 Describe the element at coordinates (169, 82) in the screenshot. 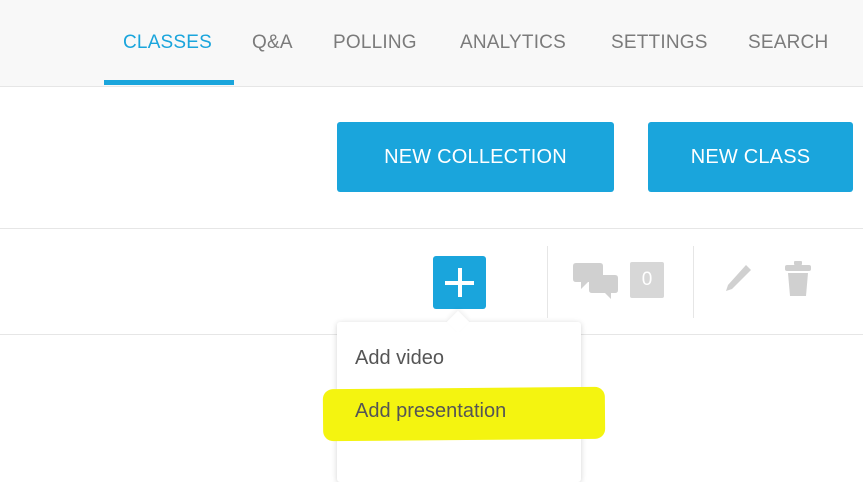

I see `active-tab-indicator` at that location.